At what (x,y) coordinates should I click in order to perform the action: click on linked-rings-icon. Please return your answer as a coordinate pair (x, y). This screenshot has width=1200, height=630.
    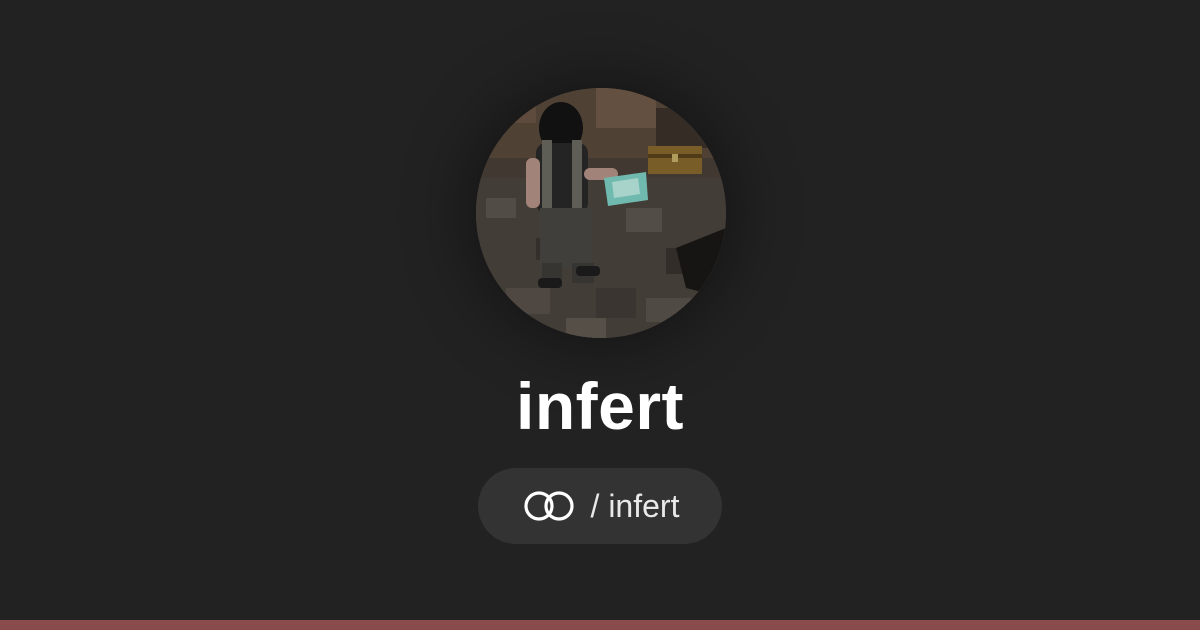
    Looking at the image, I should click on (548, 506).